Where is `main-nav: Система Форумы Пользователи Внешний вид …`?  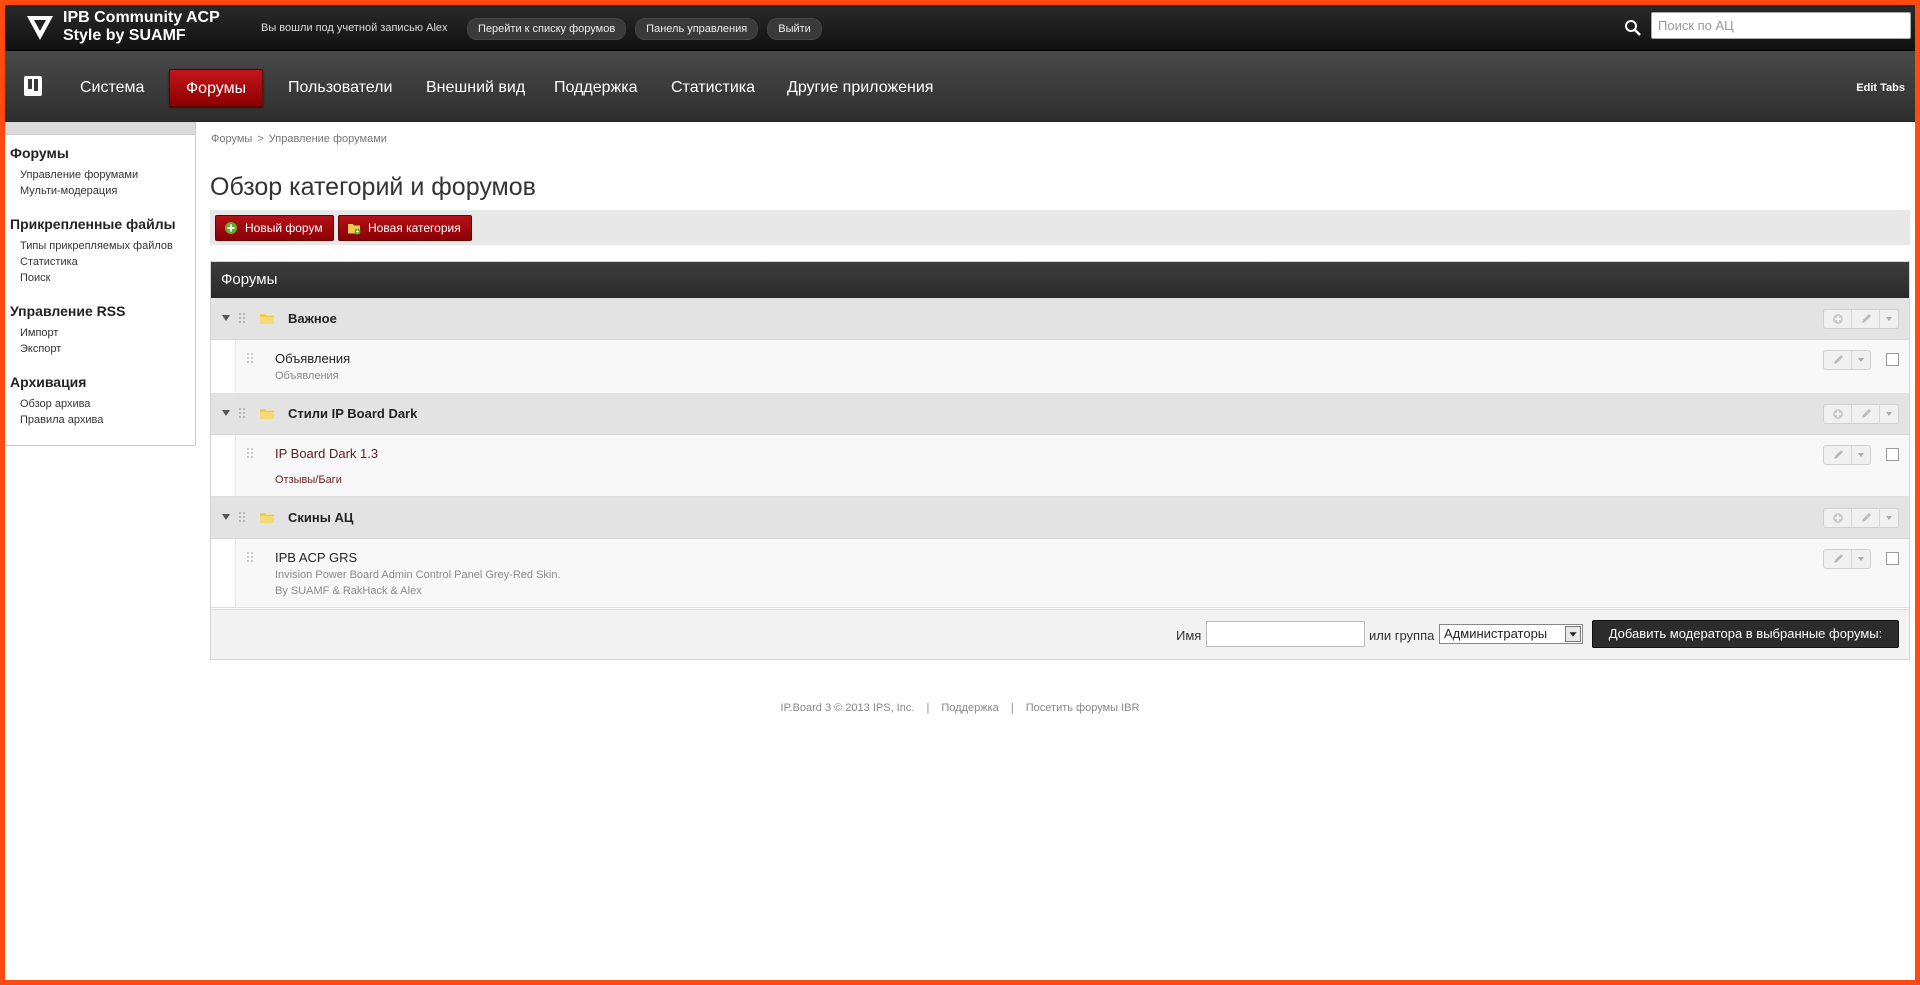
main-nav: Система Форумы Пользователи Внешний вид … is located at coordinates (960, 86).